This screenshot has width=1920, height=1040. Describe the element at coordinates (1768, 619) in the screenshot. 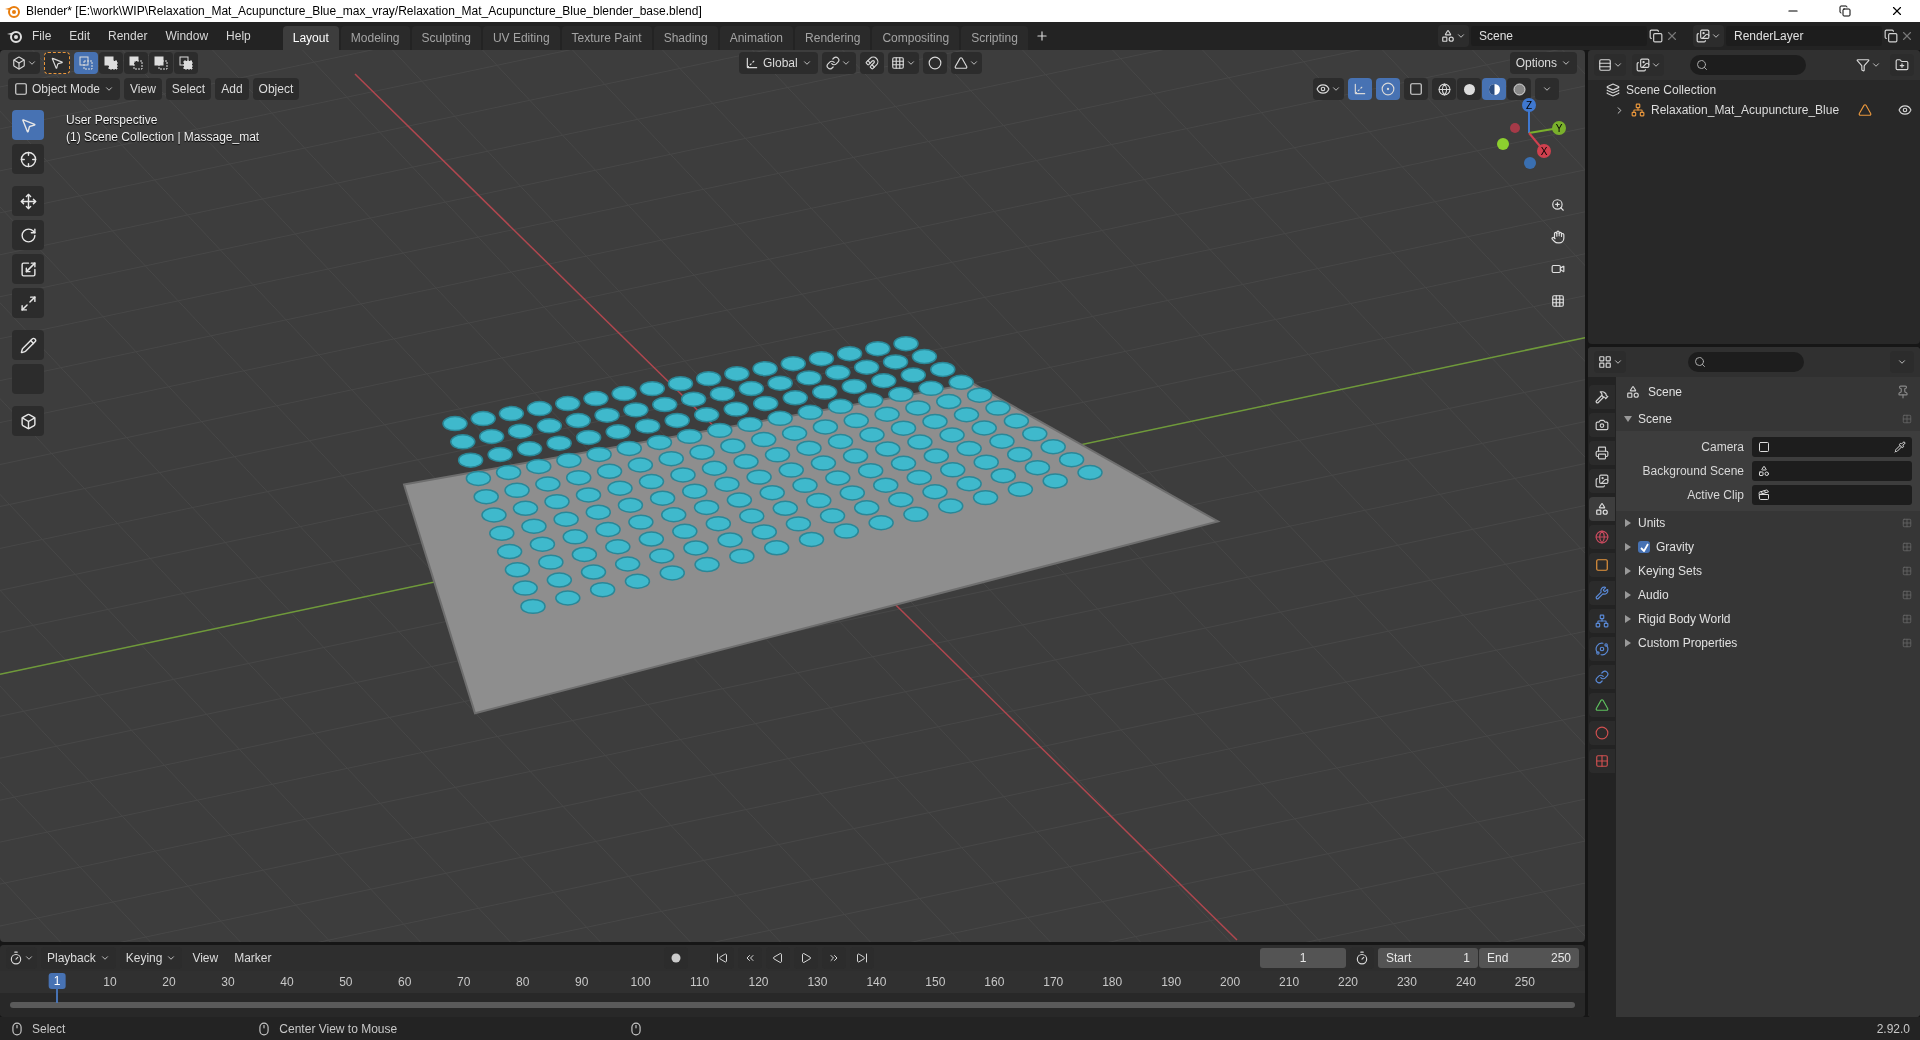

I see `panel-header: Rigid Body World` at that location.